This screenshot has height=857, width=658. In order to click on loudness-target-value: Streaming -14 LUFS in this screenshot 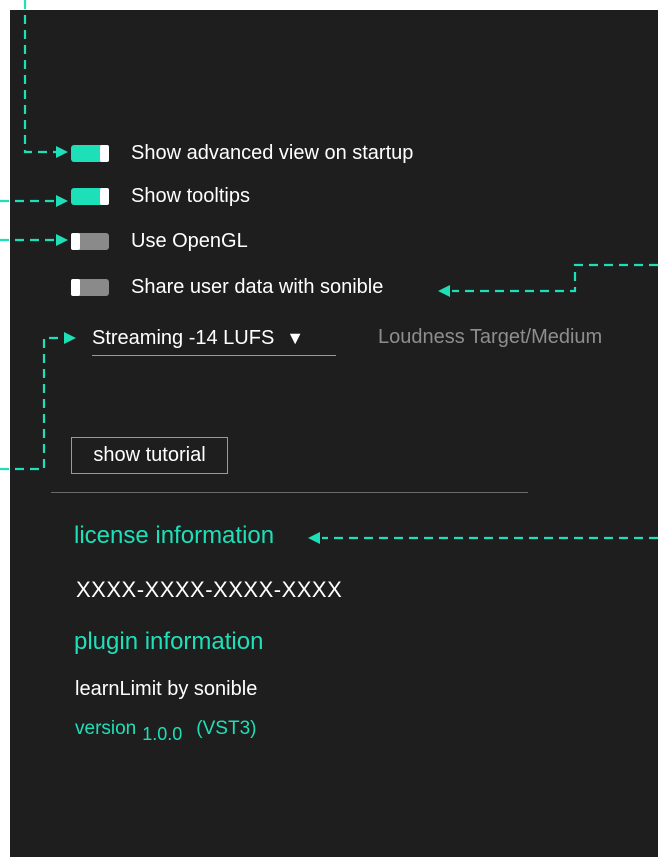, I will do `click(183, 337)`.